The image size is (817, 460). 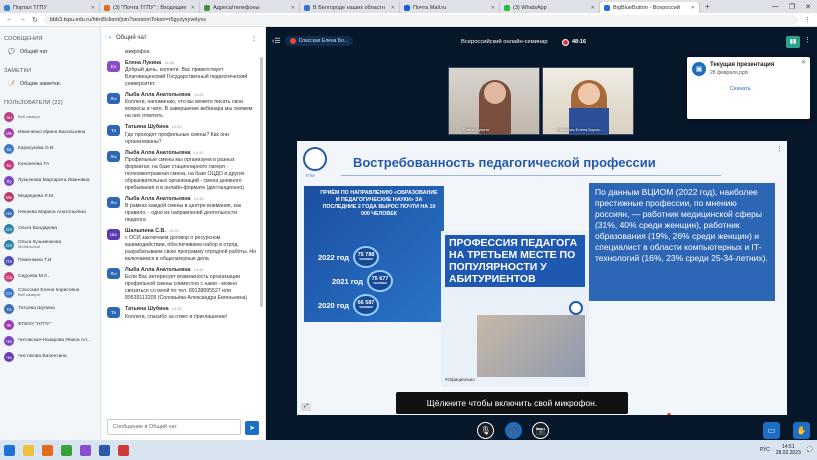 What do you see at coordinates (306, 407) in the screenshot?
I see `slide-zoom-icon: ⤢` at bounding box center [306, 407].